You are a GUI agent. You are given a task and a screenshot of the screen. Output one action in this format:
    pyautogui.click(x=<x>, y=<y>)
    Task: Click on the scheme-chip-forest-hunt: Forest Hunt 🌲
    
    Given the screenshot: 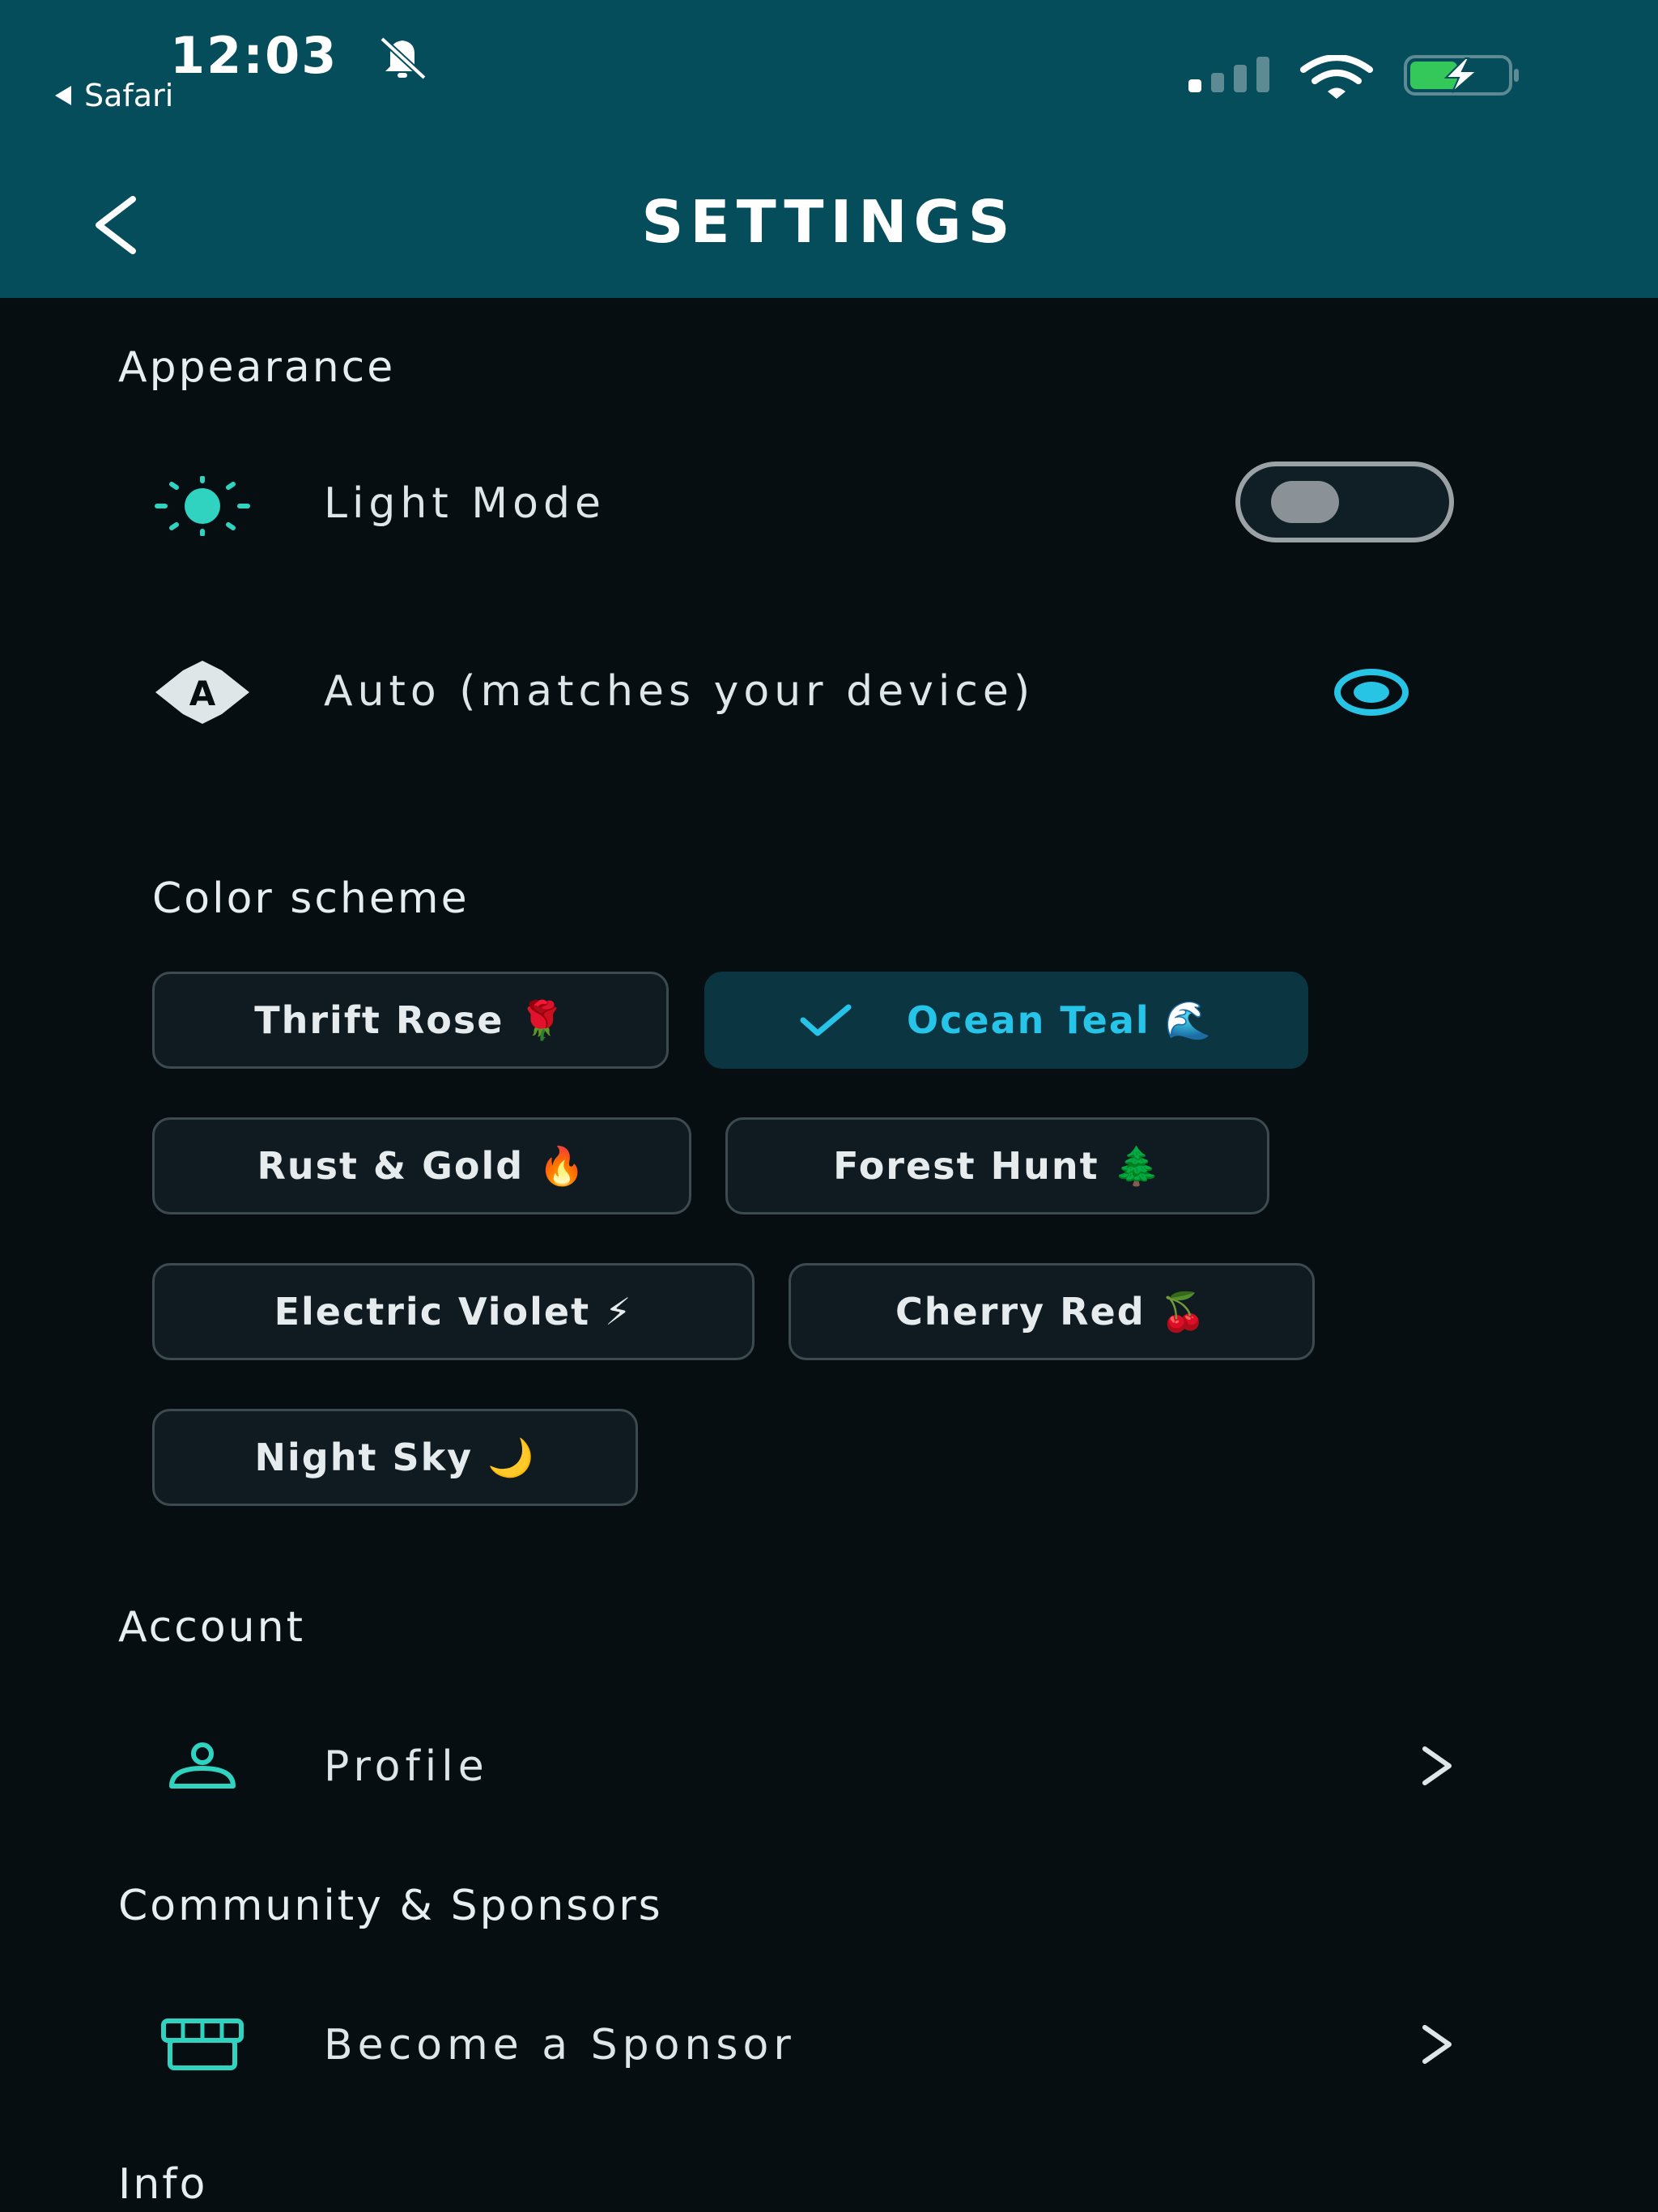 What is the action you would take?
    pyautogui.click(x=997, y=1165)
    